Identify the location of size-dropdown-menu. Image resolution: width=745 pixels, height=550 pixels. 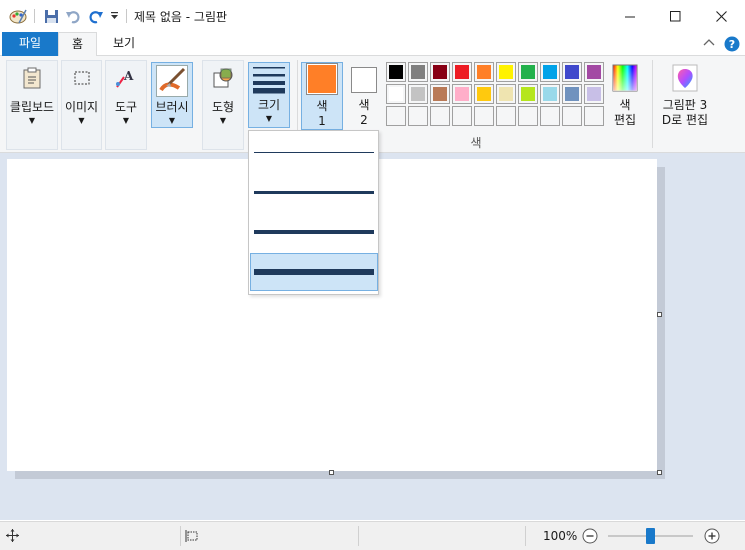
(313, 212).